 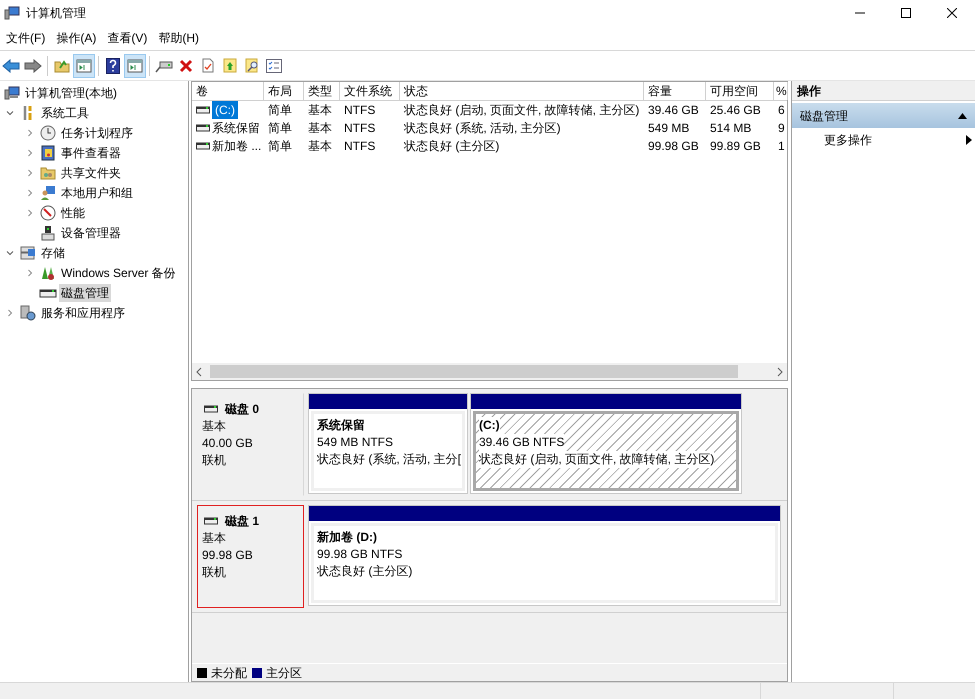 I want to click on tree-item: 任务计划程序, so click(x=97, y=133).